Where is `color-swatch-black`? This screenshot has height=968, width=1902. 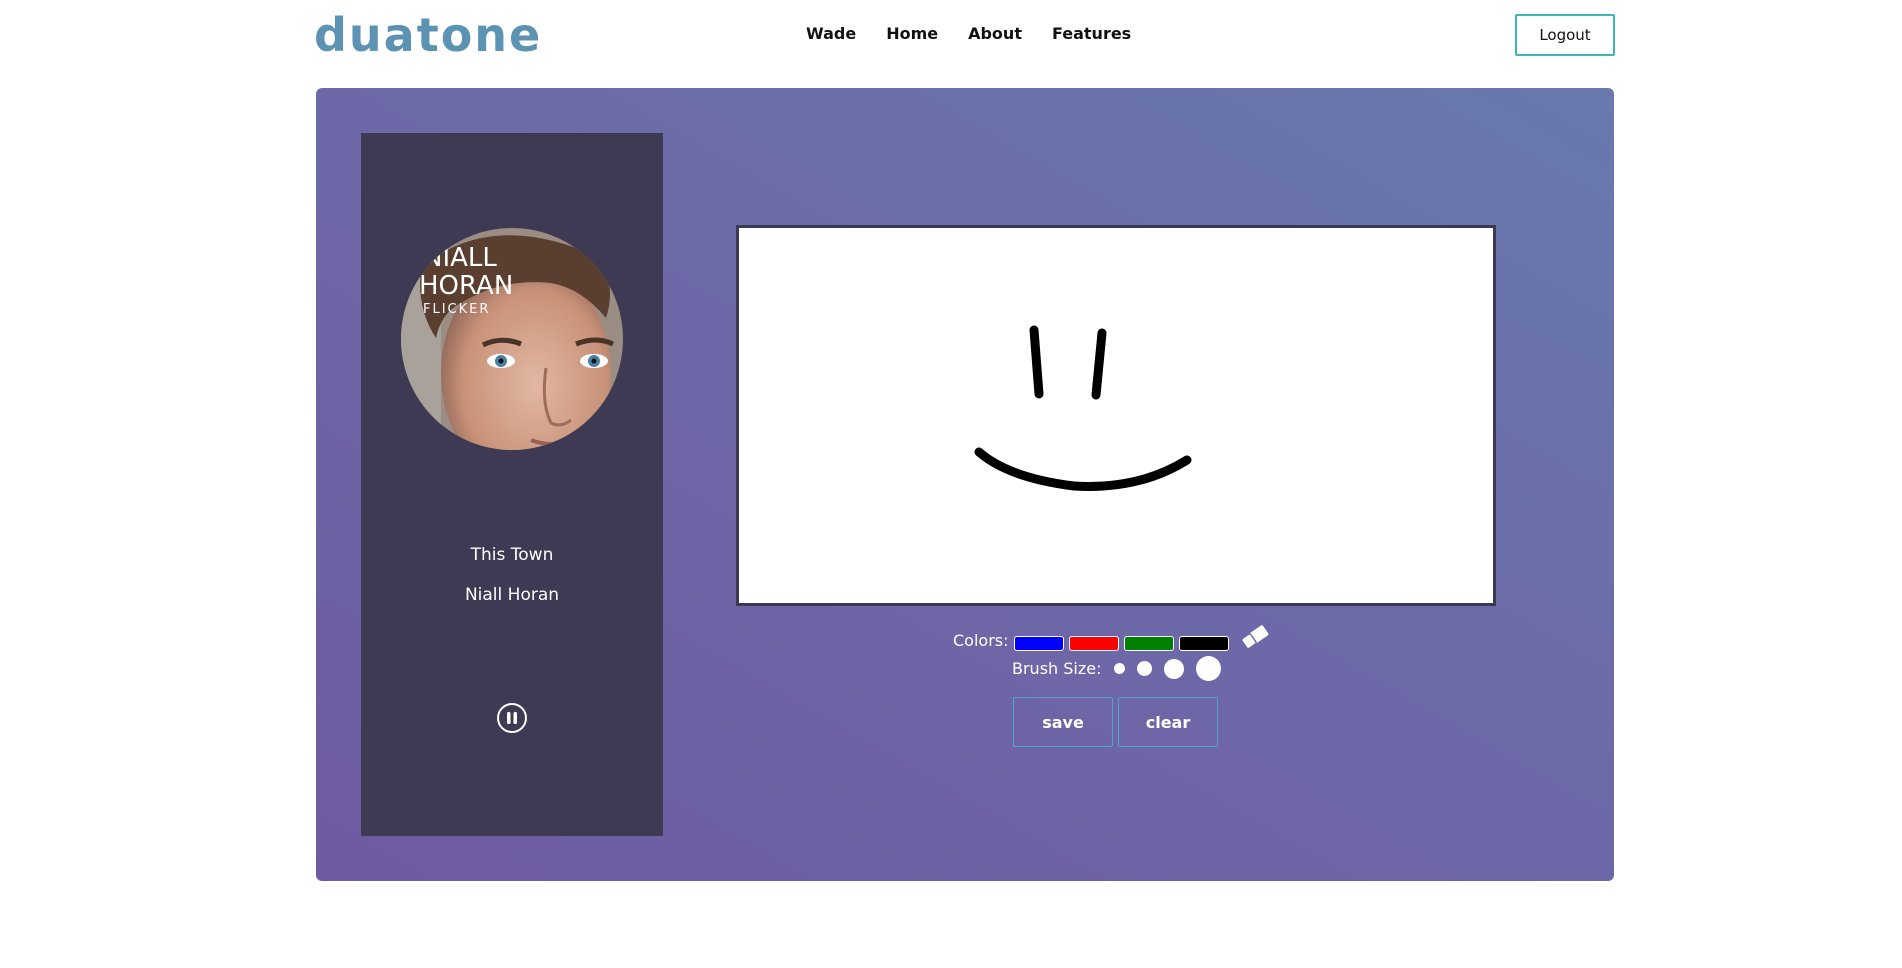 color-swatch-black is located at coordinates (1203, 643).